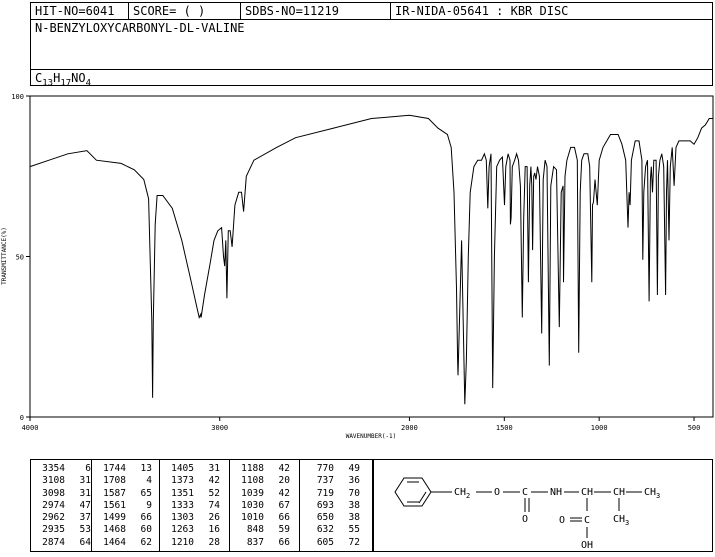 This screenshot has width=715, height=557. I want to click on peak-transmittance: 72, so click(354, 542).